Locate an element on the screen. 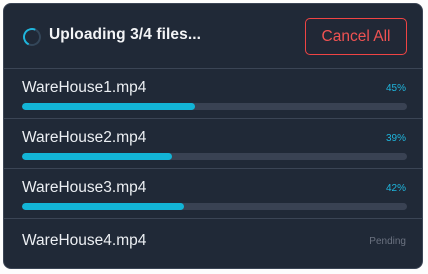 The image size is (428, 274). cancel-all-button: Cancel All is located at coordinates (356, 36).